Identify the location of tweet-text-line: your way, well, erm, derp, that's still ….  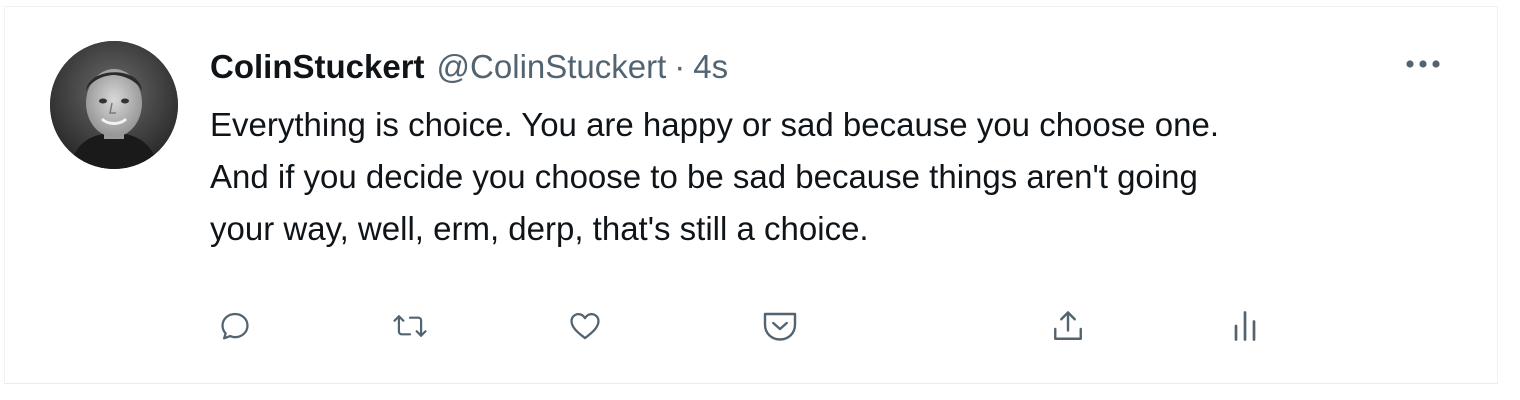
(539, 228).